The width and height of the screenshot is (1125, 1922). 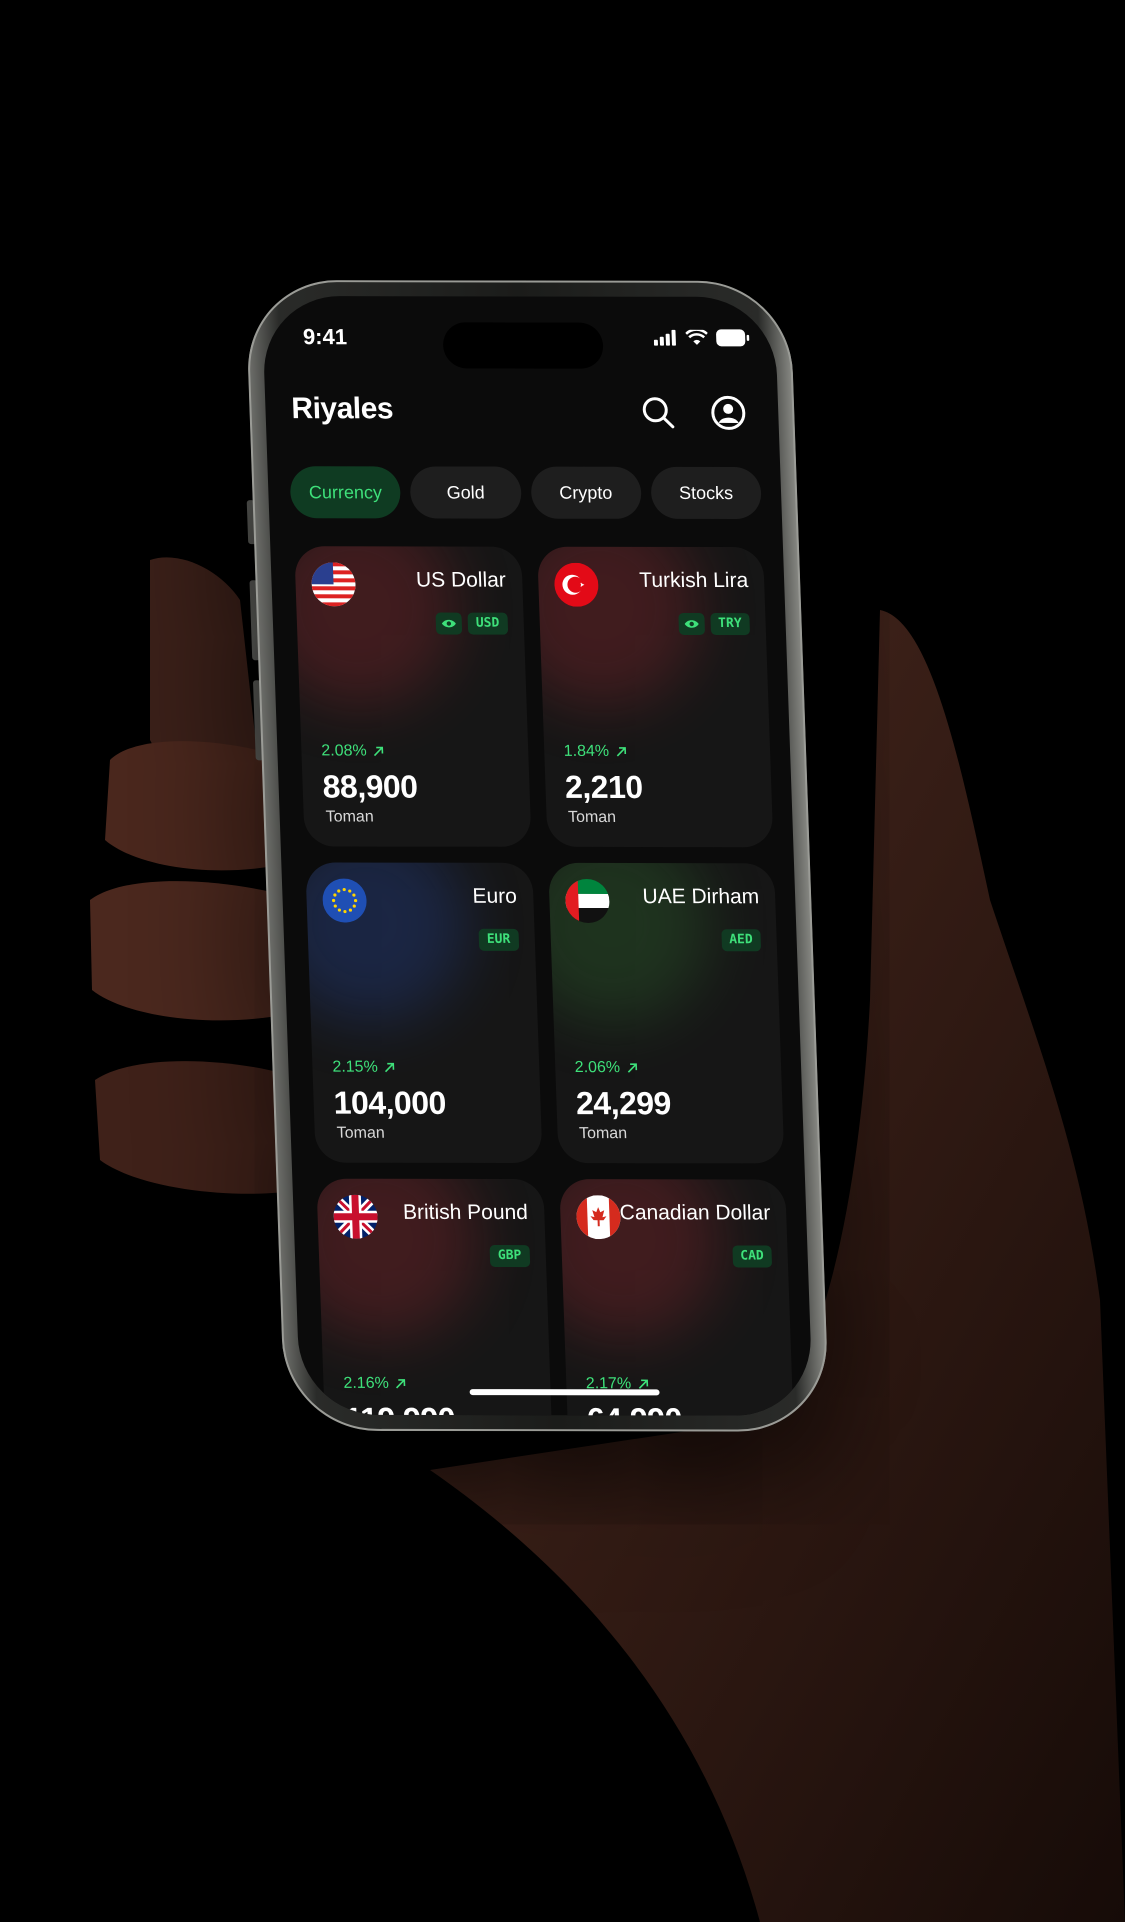 What do you see at coordinates (677, 1297) in the screenshot?
I see `currency-card-cad: Canadian Dollar CAD 2.17% 64,990` at bounding box center [677, 1297].